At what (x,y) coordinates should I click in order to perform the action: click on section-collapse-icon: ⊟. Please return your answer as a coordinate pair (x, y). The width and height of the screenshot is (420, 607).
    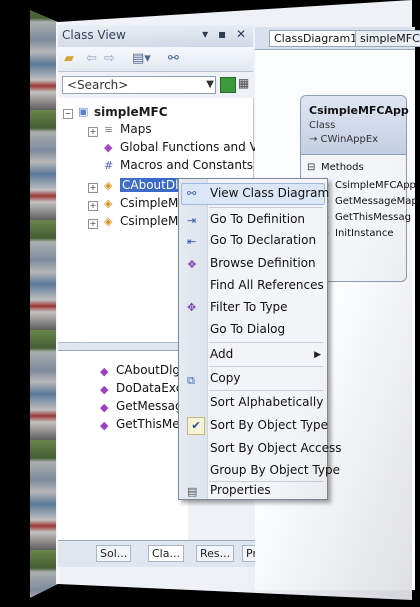
    Looking at the image, I should click on (311, 167).